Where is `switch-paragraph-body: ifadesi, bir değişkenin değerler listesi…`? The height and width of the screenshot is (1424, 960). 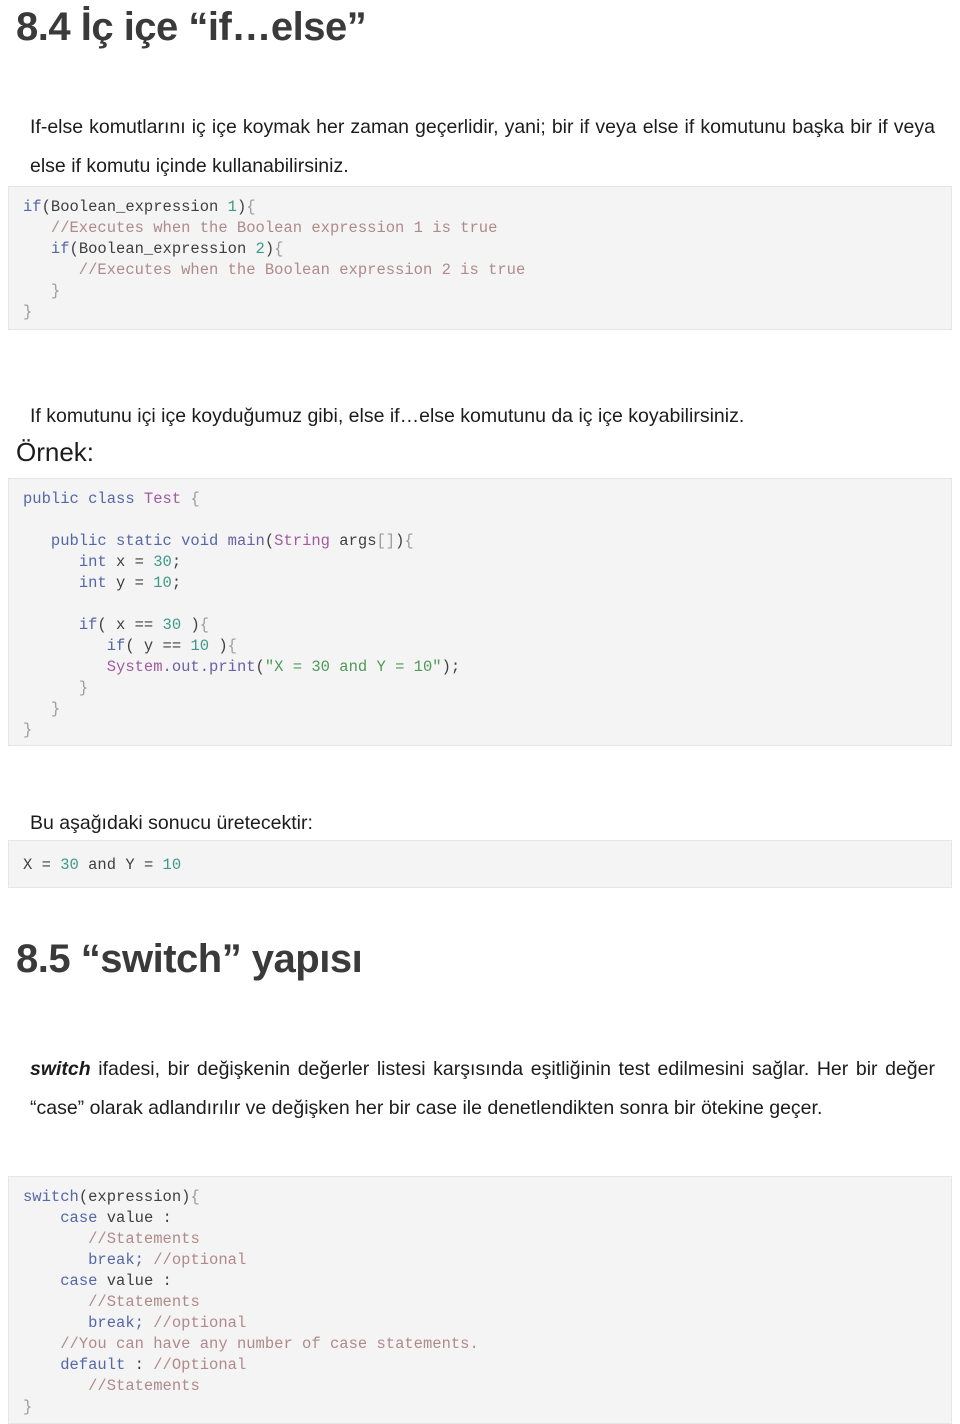 switch-paragraph-body: ifadesi, bir değişkenin değerler listesi… is located at coordinates (482, 1088).